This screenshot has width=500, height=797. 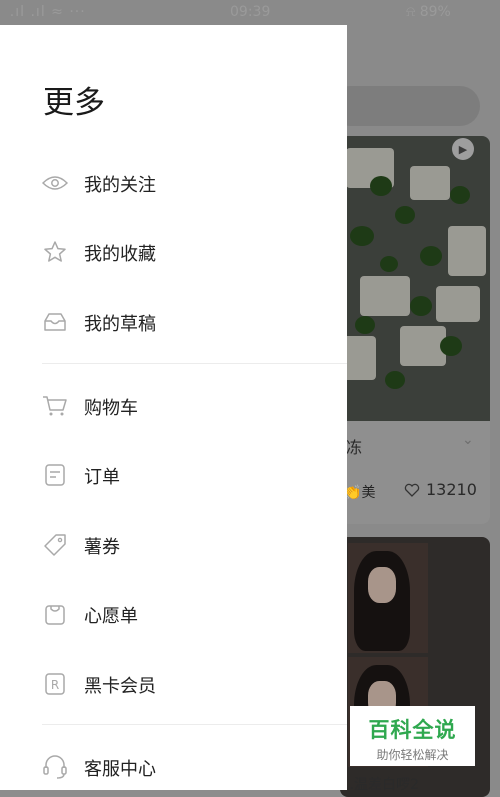 What do you see at coordinates (173, 614) in the screenshot?
I see `menu-item-wishlist: 心愿单` at bounding box center [173, 614].